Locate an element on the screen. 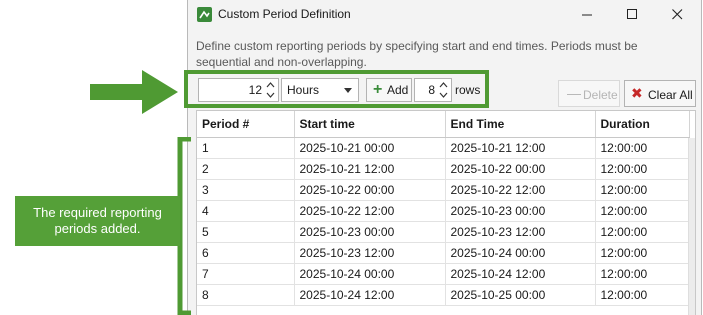 Image resolution: width=703 pixels, height=315 pixels. cell-period: 6 is located at coordinates (246, 253).